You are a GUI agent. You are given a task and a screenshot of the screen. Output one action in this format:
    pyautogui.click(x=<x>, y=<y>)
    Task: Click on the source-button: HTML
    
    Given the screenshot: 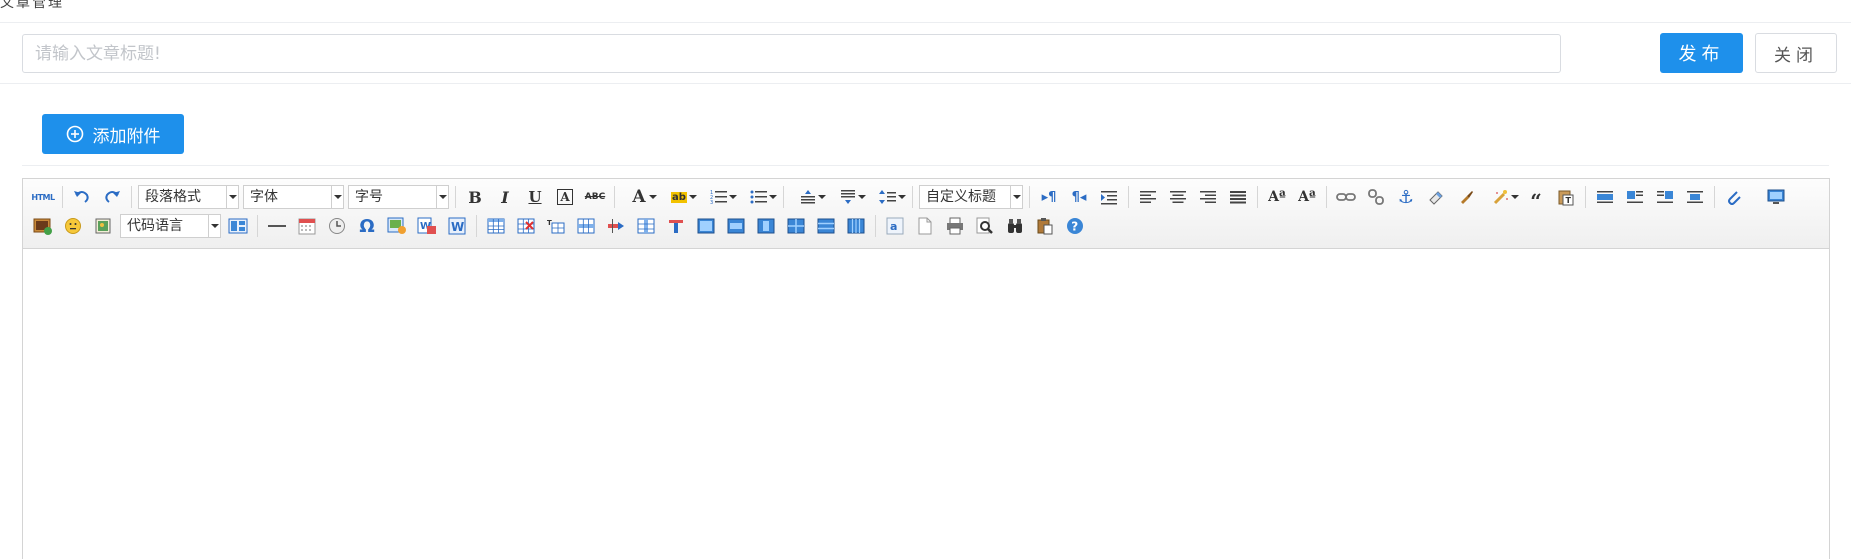 What is the action you would take?
    pyautogui.click(x=43, y=197)
    